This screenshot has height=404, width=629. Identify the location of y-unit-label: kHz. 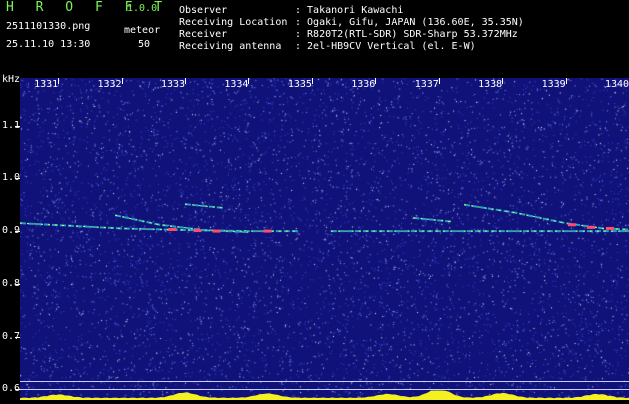
(11, 79).